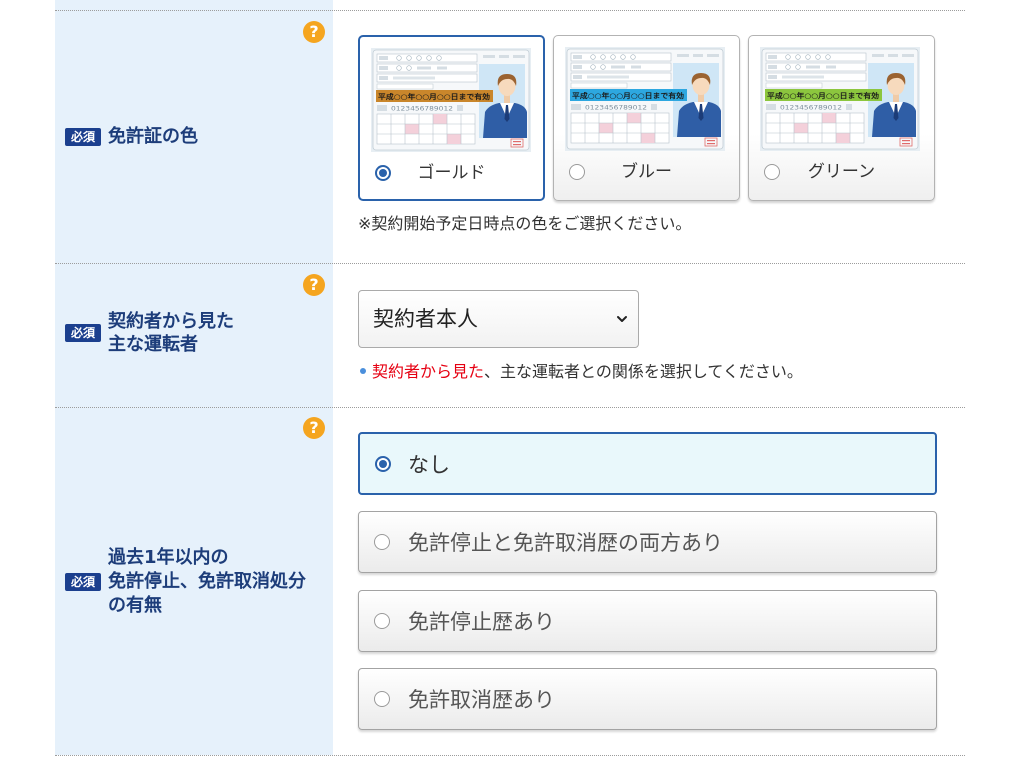 The image size is (1024, 777). What do you see at coordinates (168, 557) in the screenshot?
I see `field-label-line: 過去1年以内の` at bounding box center [168, 557].